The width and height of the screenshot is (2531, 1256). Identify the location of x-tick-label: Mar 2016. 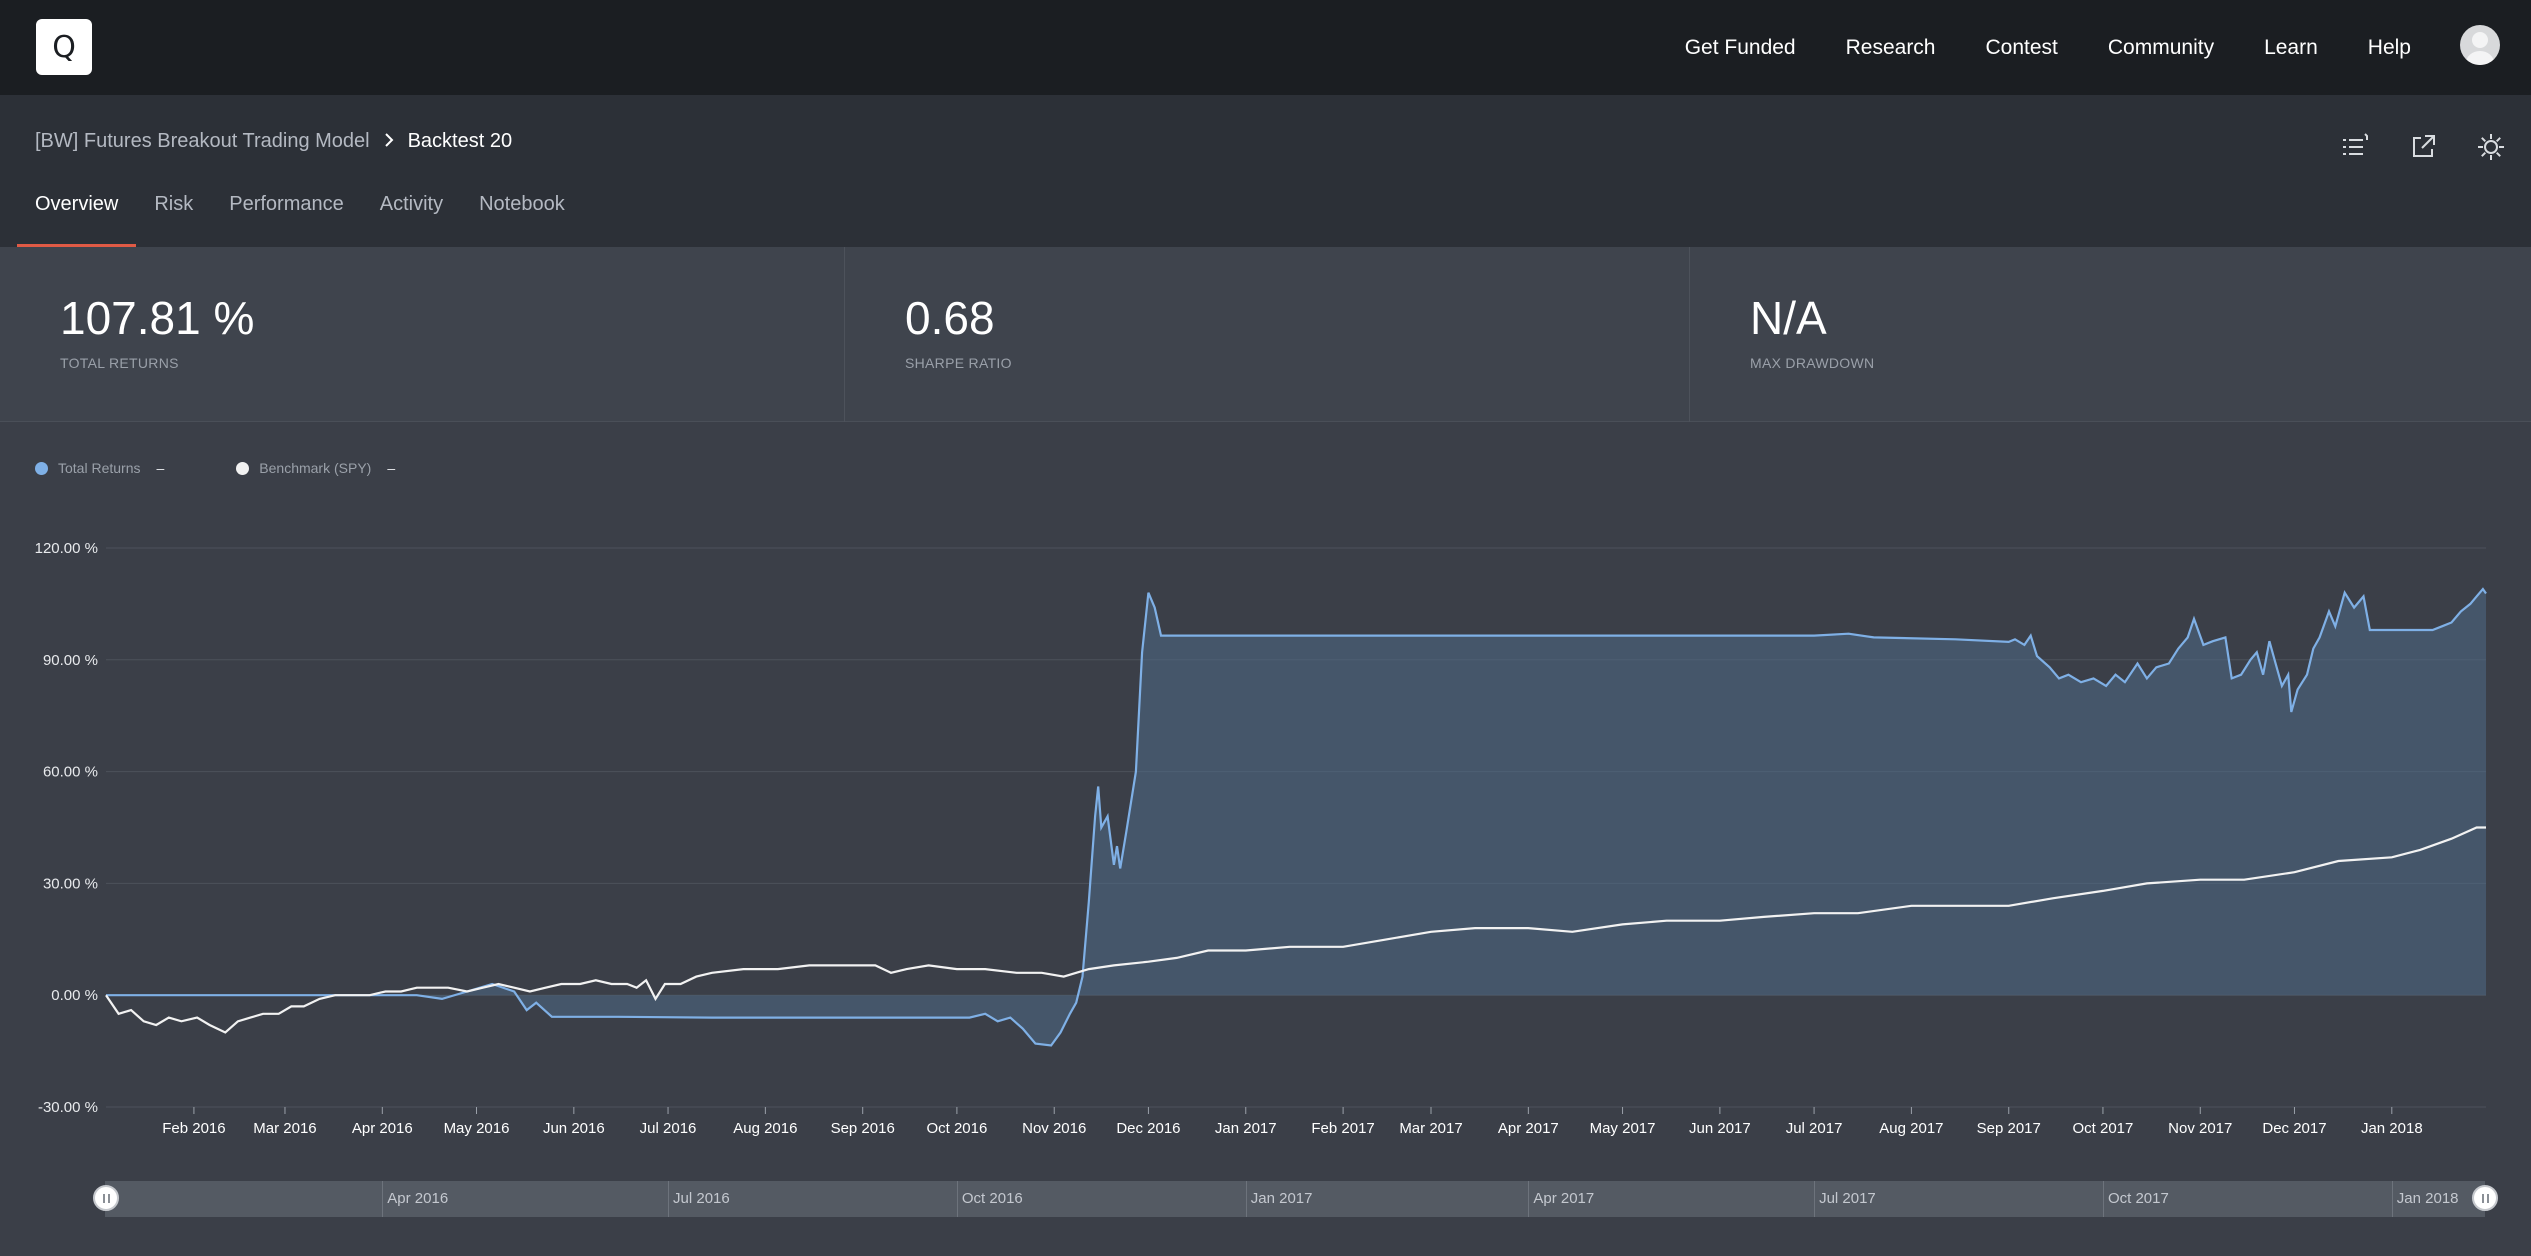
(284, 1128).